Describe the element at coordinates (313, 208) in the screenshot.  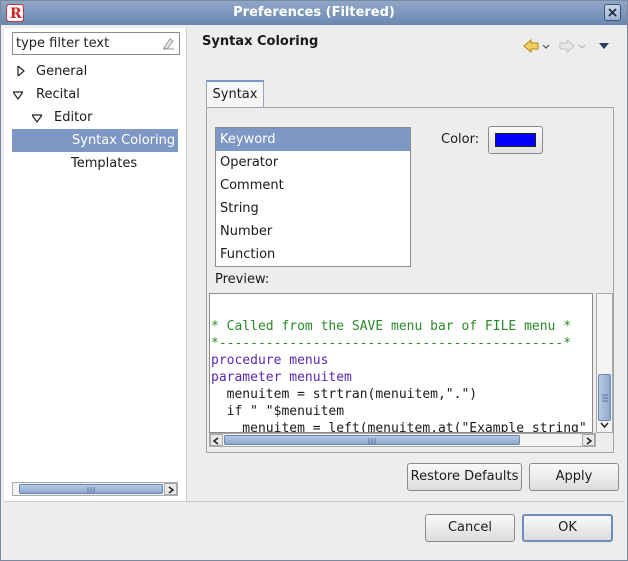
I see `list-item-string: String` at that location.